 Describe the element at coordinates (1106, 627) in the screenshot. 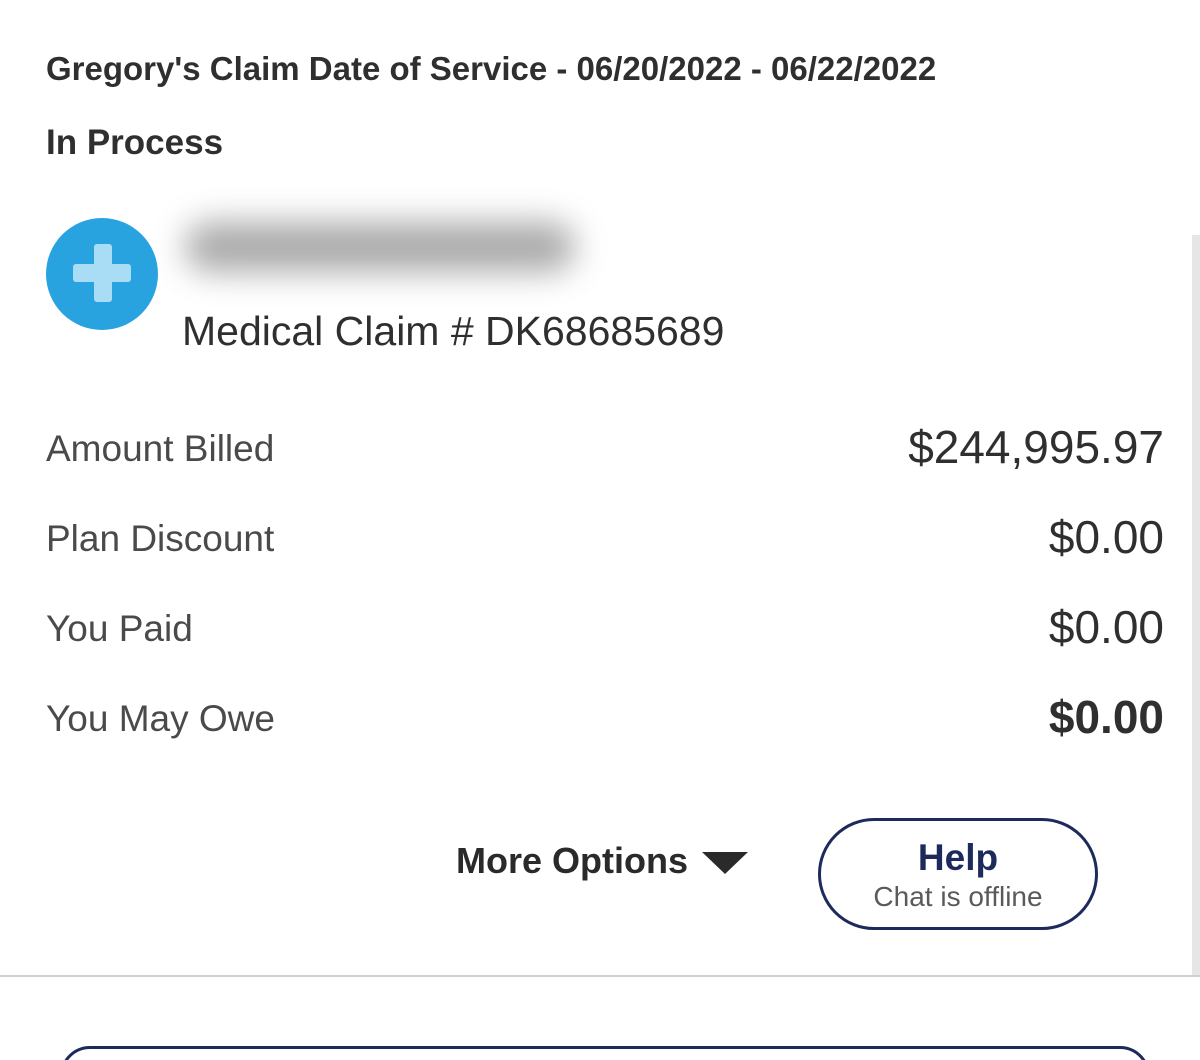

I see `you-paid-value: $0.00` at that location.